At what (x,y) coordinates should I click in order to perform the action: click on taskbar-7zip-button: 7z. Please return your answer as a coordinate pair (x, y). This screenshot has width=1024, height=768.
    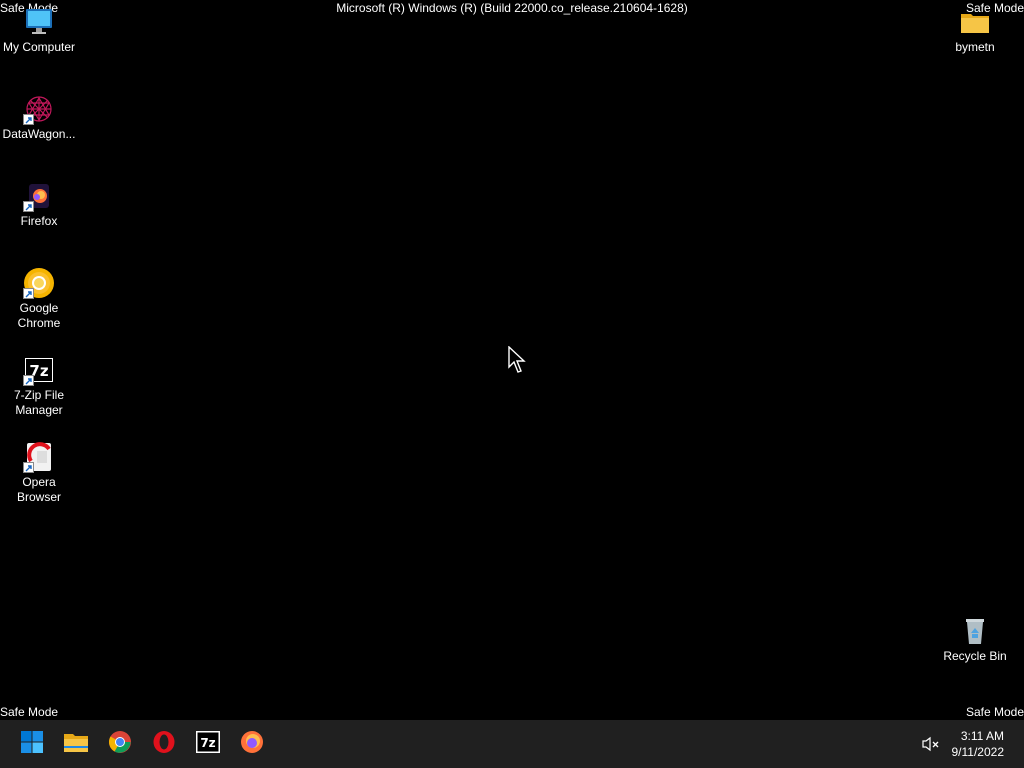
    Looking at the image, I should click on (208, 744).